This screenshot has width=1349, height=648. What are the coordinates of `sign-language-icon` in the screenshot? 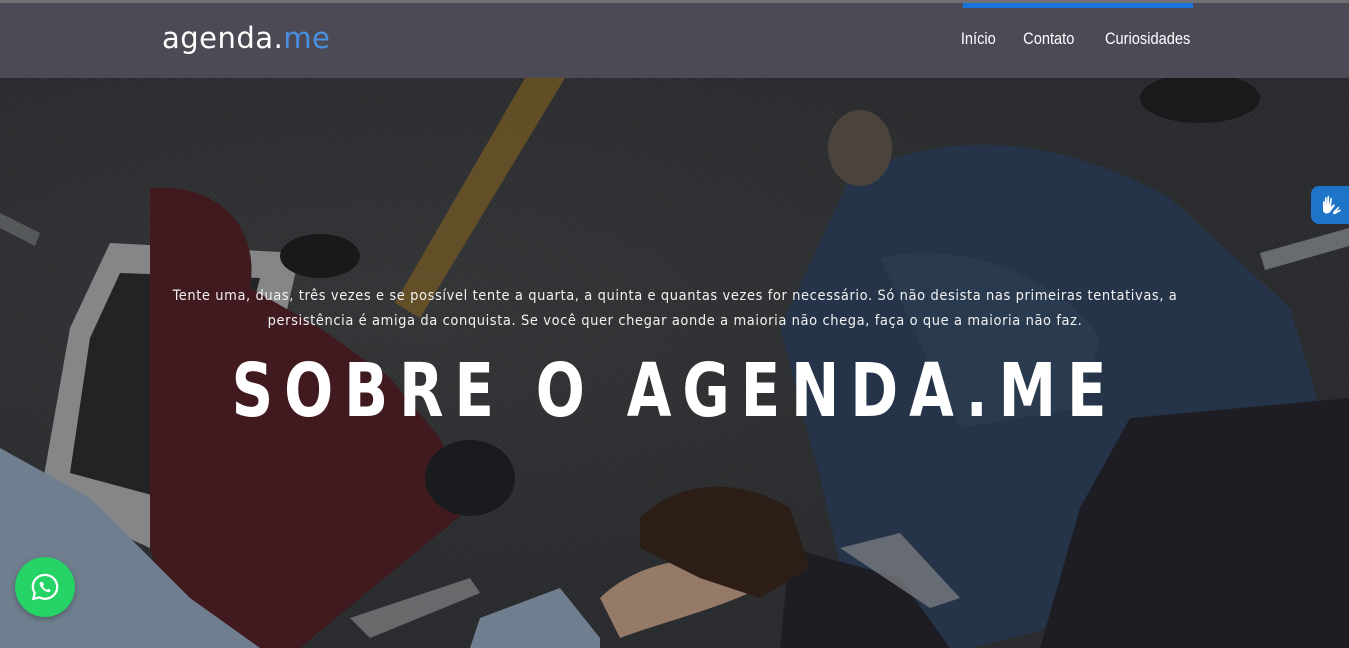 It's located at (1332, 205).